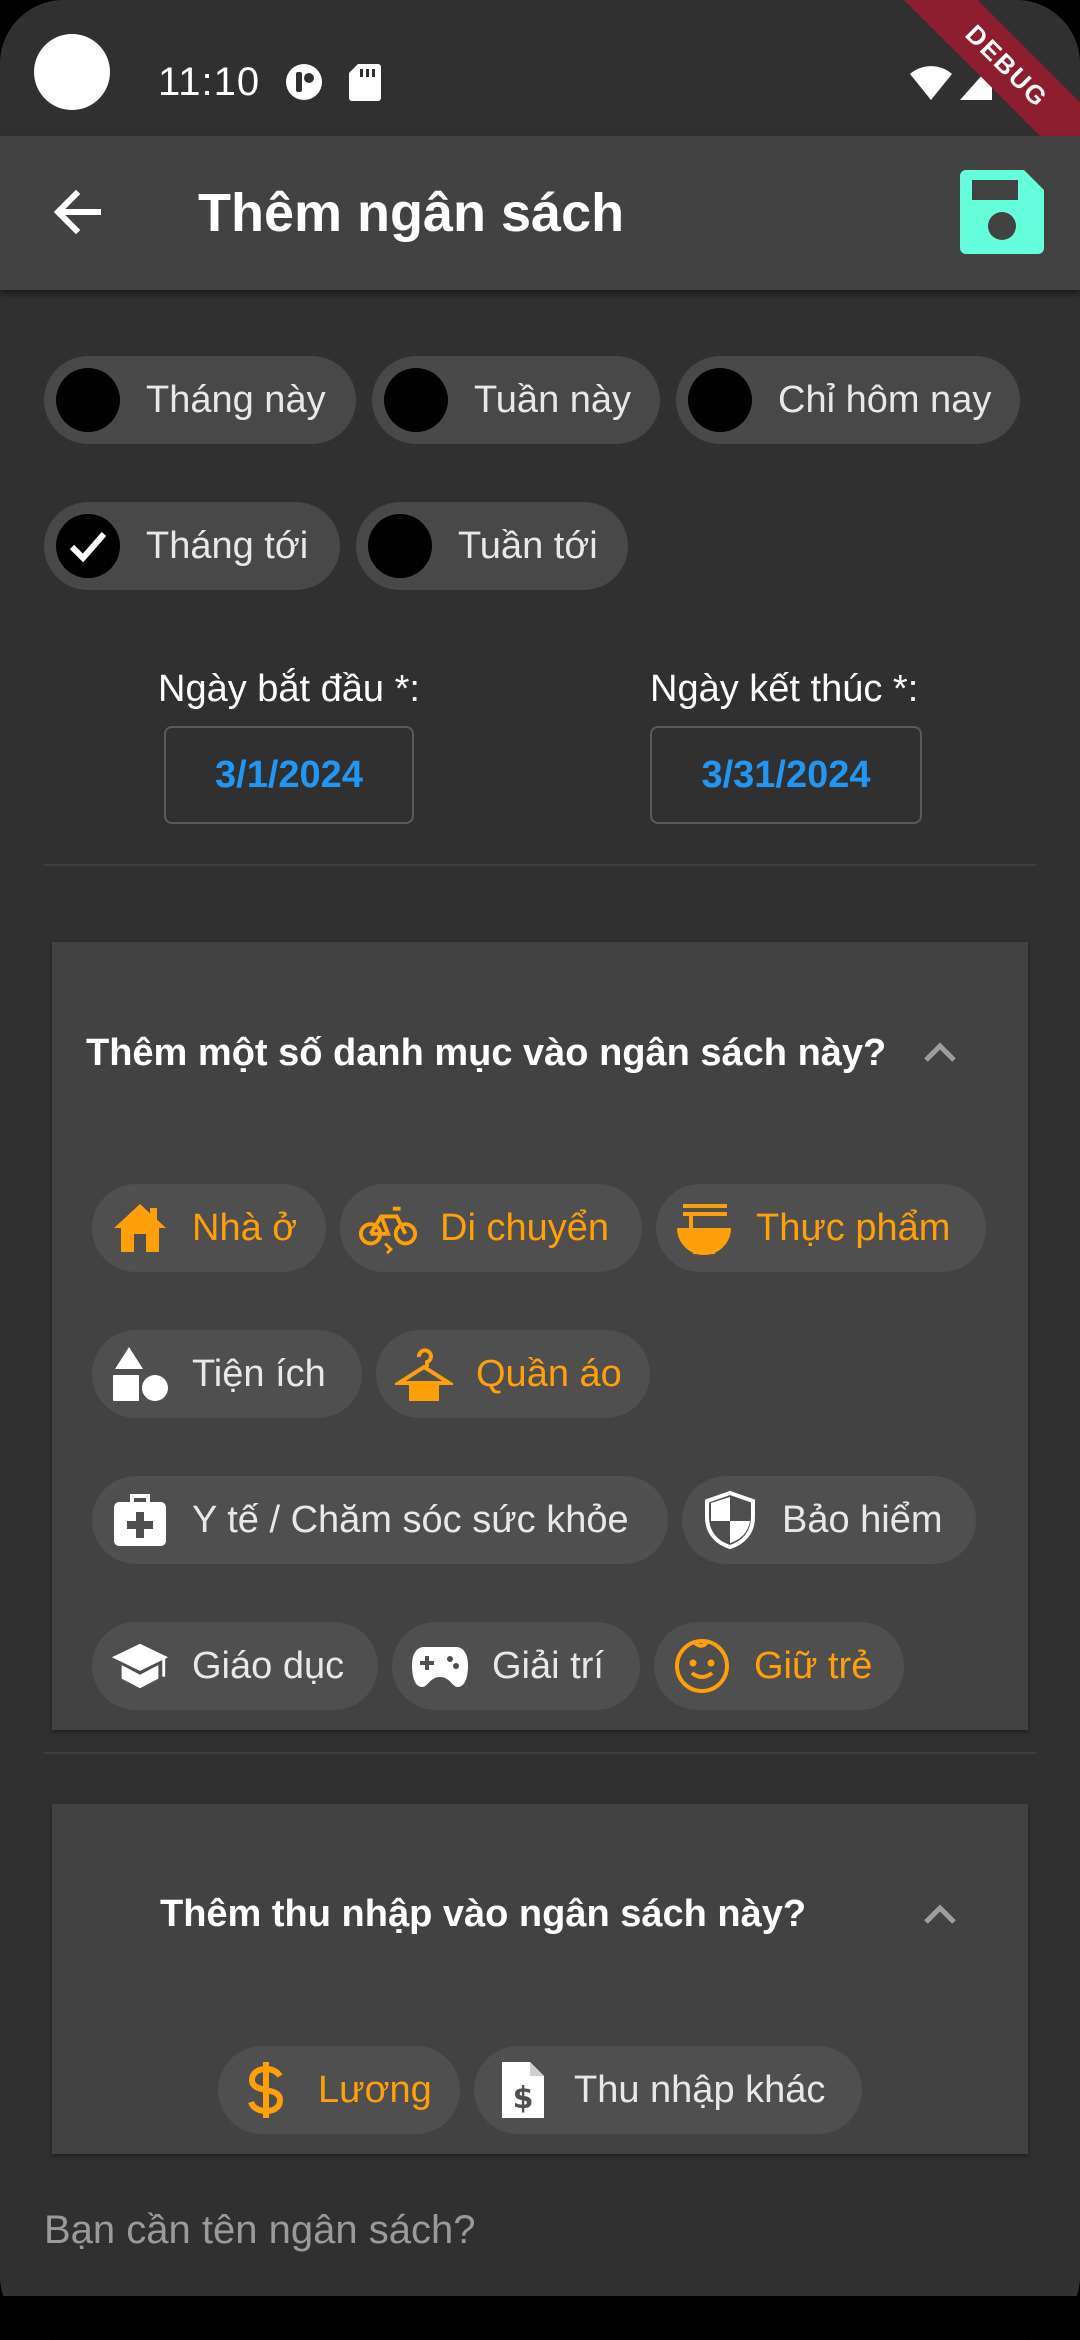 The image size is (1080, 2340). I want to click on category-chip-education: Giáo dục, so click(235, 1666).